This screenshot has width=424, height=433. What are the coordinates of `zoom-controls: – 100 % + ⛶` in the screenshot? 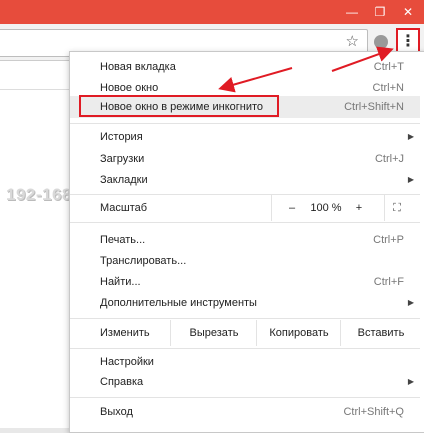 It's located at (341, 208).